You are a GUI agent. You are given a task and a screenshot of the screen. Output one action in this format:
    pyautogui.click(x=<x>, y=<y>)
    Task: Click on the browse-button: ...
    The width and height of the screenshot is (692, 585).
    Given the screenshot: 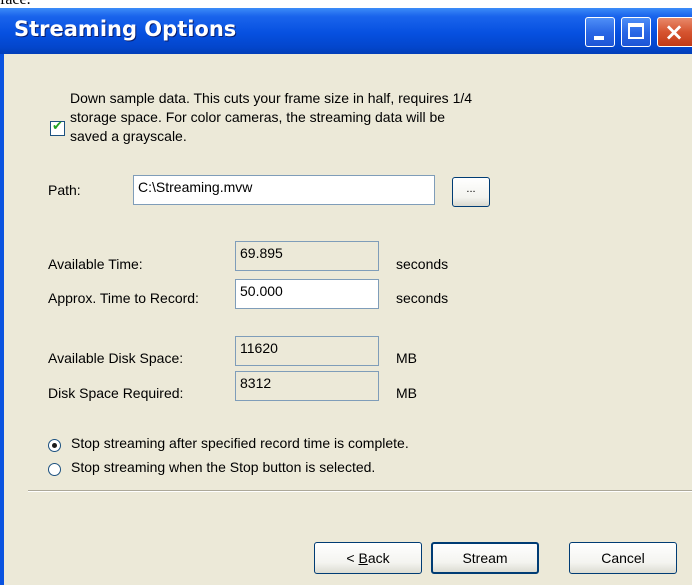 What is the action you would take?
    pyautogui.click(x=471, y=192)
    